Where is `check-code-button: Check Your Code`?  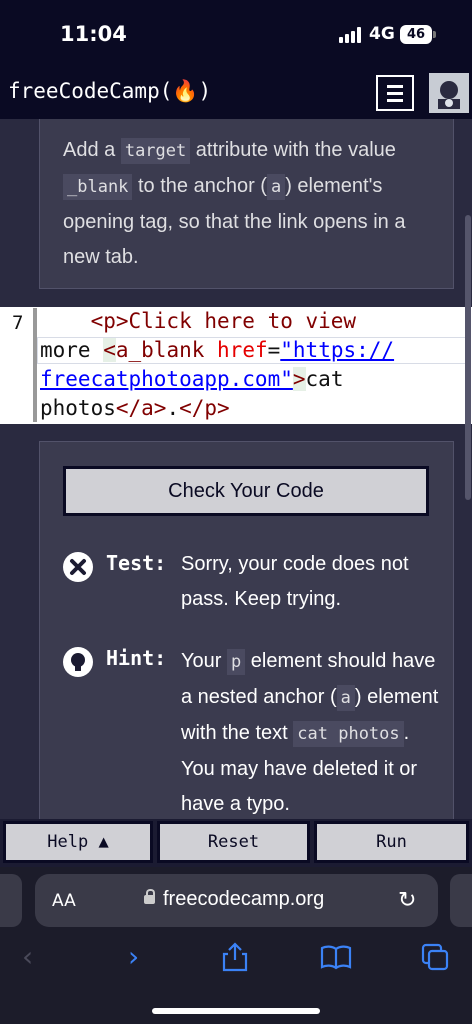 check-code-button: Check Your Code is located at coordinates (246, 491).